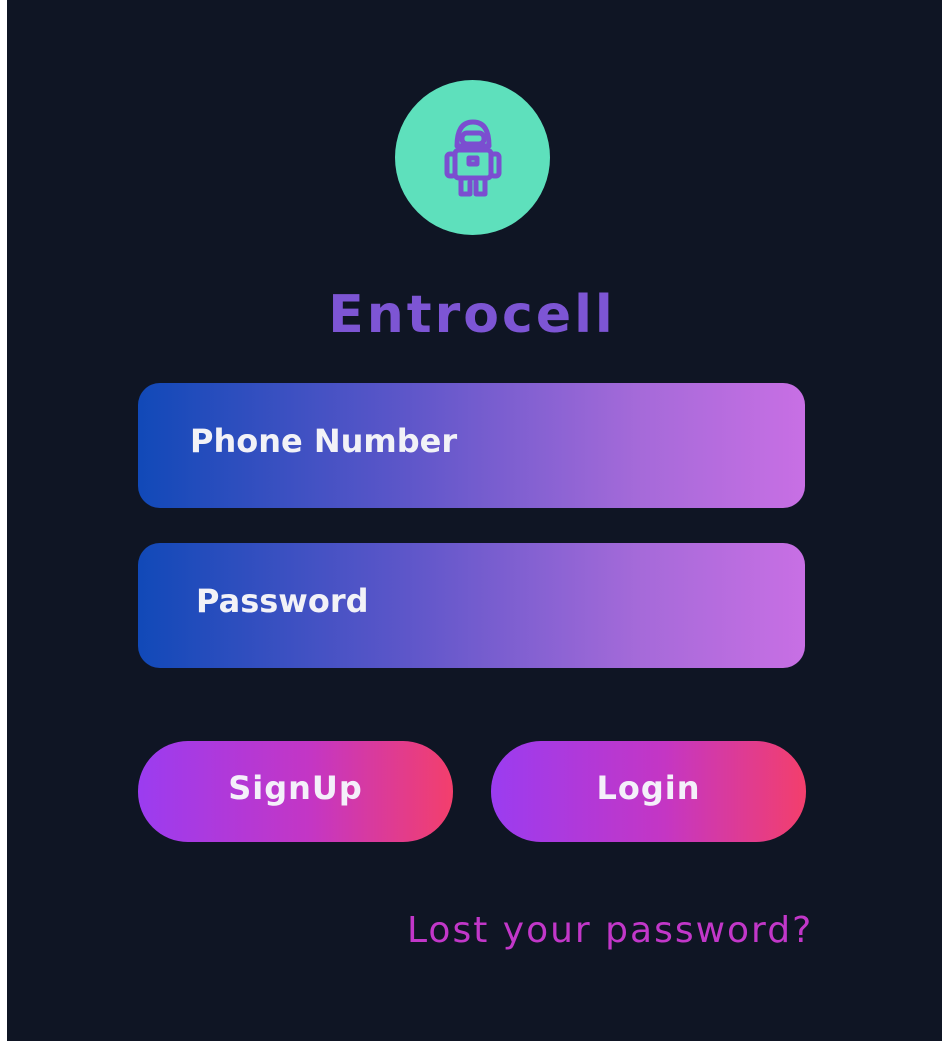  Describe the element at coordinates (472, 315) in the screenshot. I see `brand-name: Entrocell` at that location.